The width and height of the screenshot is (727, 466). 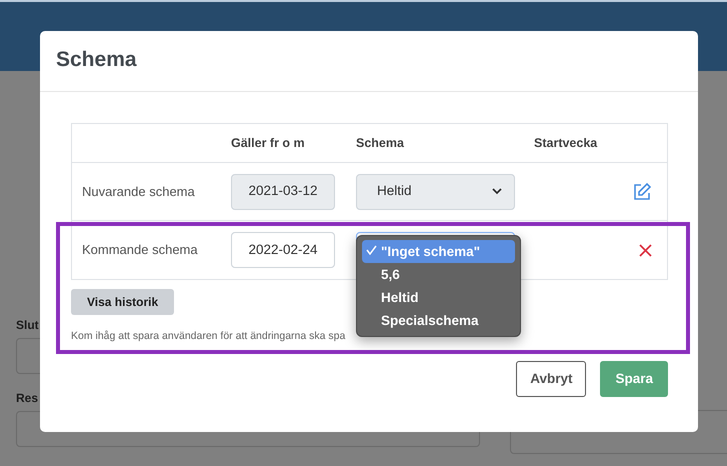 What do you see at coordinates (283, 192) in the screenshot?
I see `date-field: 2021-03-12` at bounding box center [283, 192].